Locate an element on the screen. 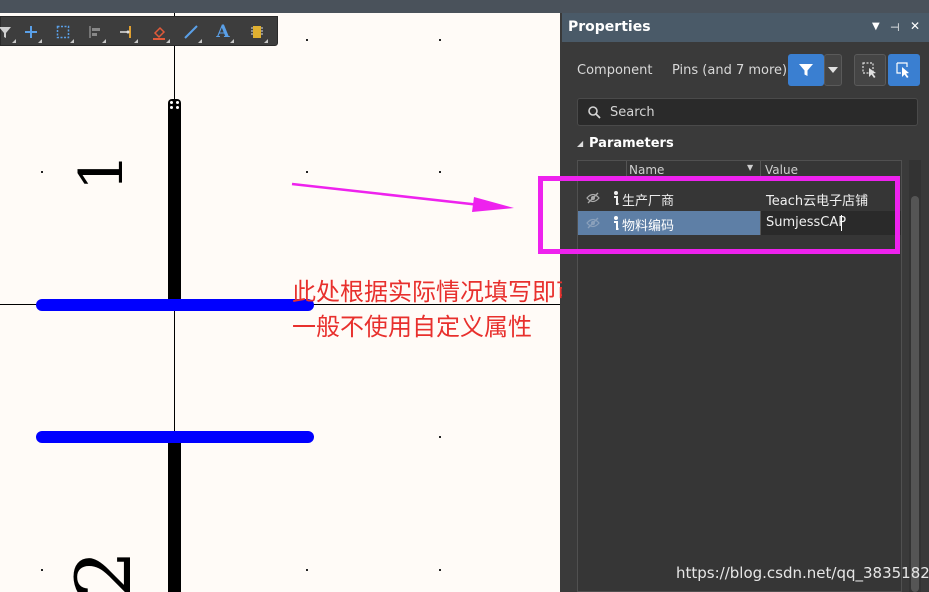  annotation-arrow is located at coordinates (402, 197).